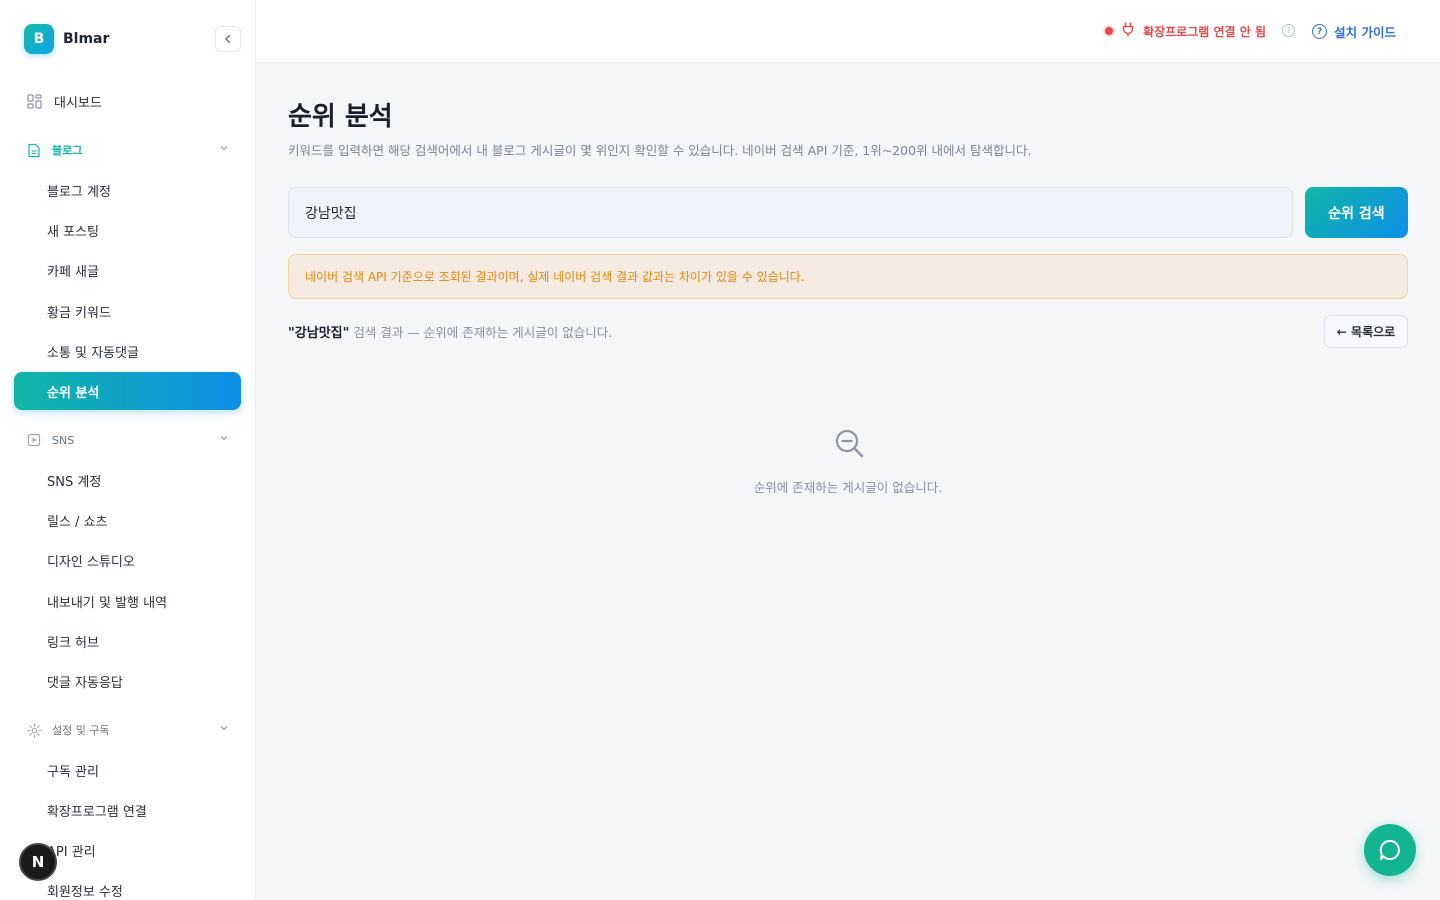 The width and height of the screenshot is (1440, 900). I want to click on sidebar-item-label: 링크 허브, so click(73, 643).